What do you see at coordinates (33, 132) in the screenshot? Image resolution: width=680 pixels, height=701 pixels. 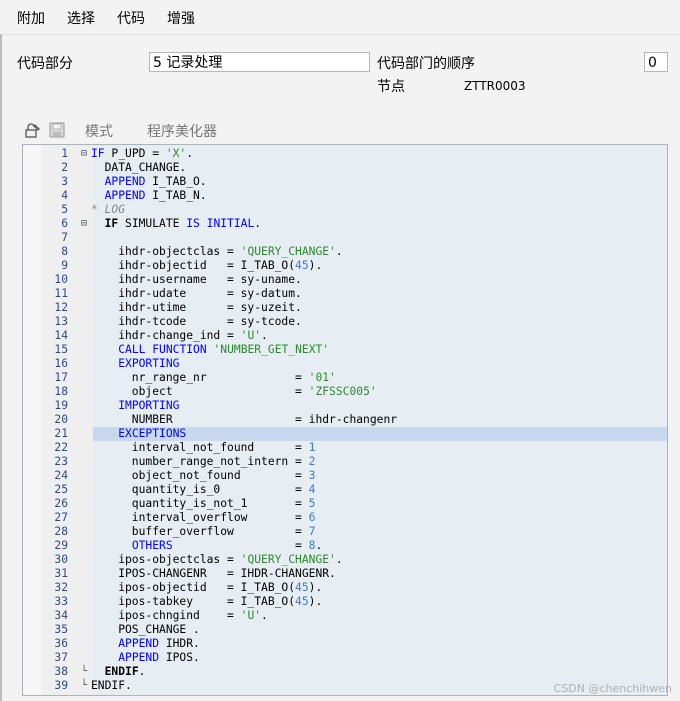 I see `display-change-icon` at bounding box center [33, 132].